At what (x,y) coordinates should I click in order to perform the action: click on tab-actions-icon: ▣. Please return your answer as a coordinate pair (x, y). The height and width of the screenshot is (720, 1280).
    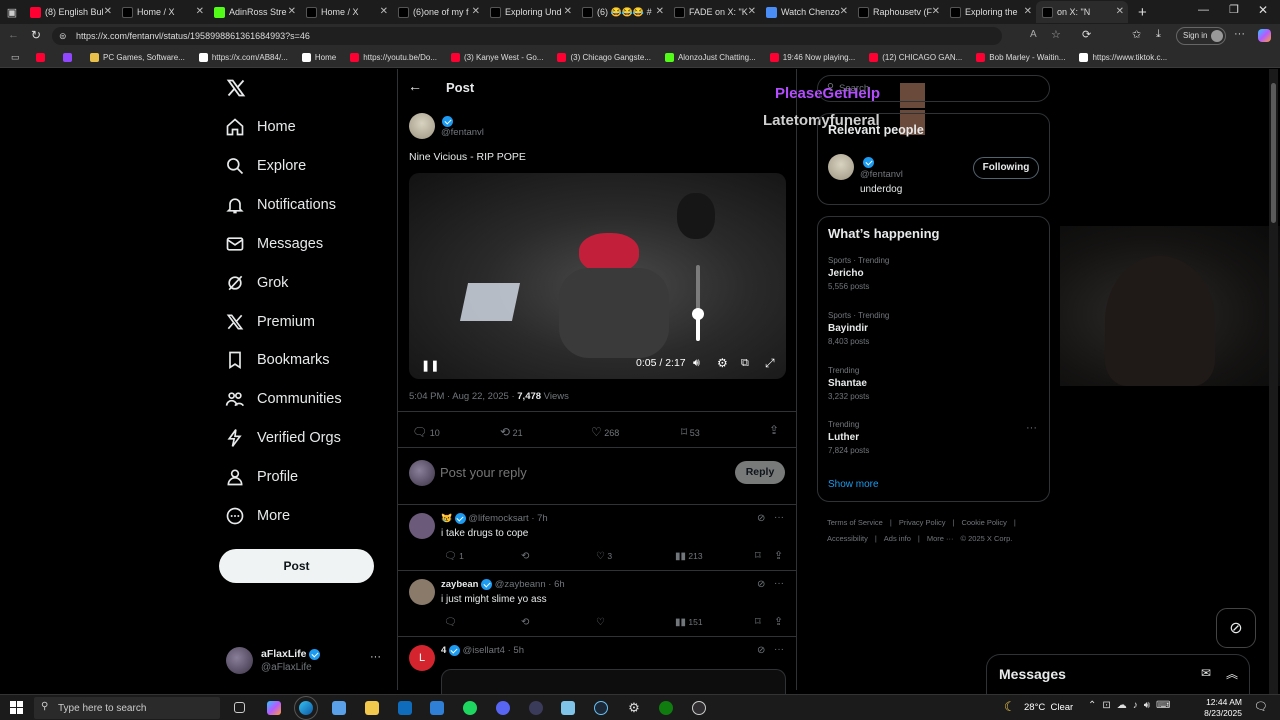
    Looking at the image, I should click on (12, 12).